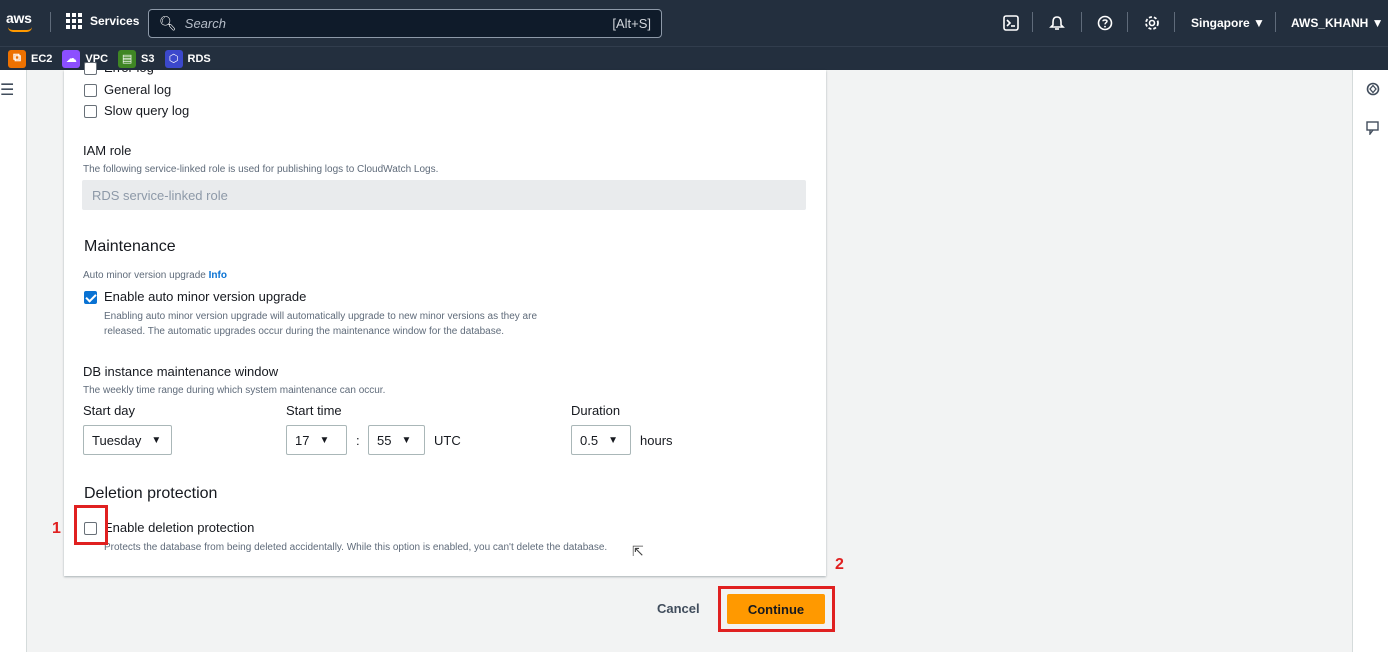 Image resolution: width=1388 pixels, height=652 pixels. I want to click on search-icon: 🔍︎, so click(168, 23).